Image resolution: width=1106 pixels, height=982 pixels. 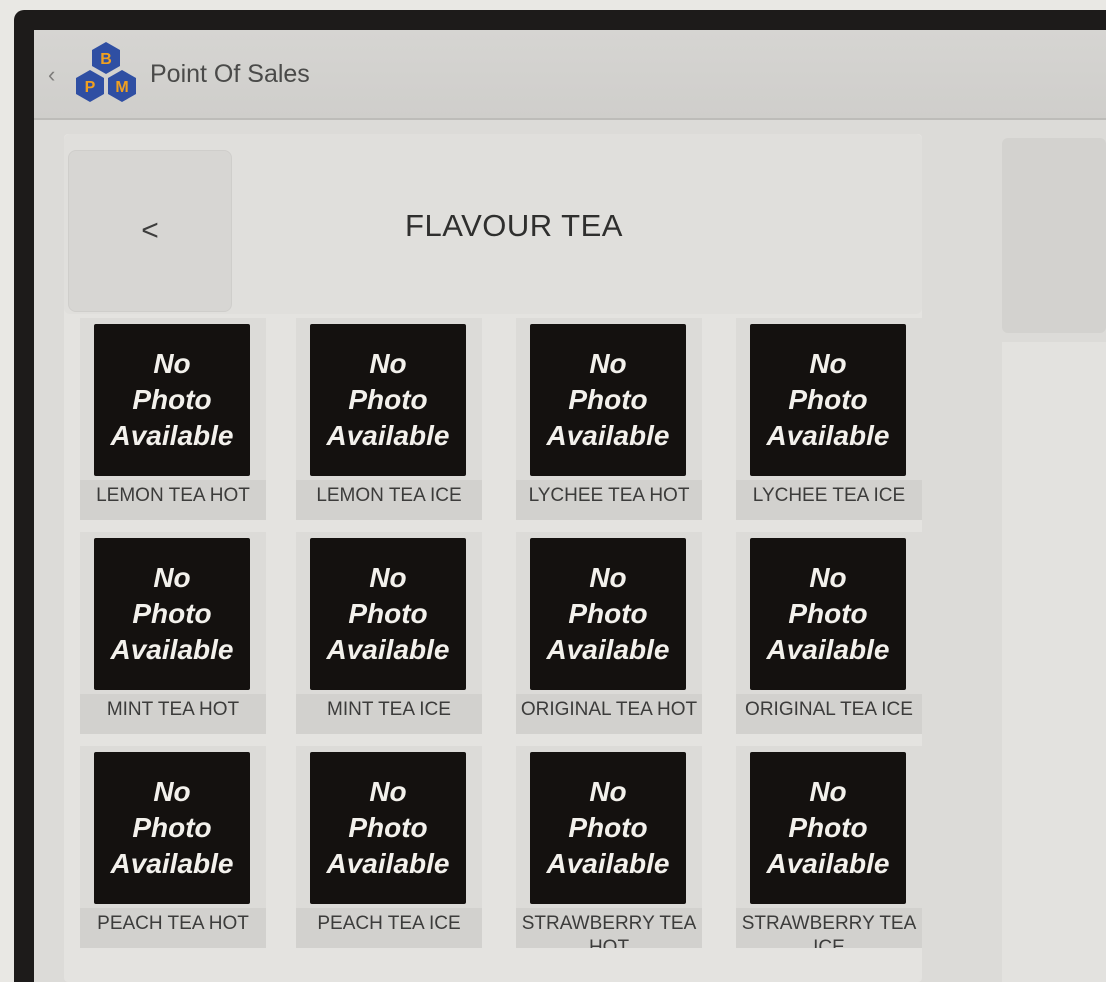 I want to click on product-label: LYCHEE TEA ICE, so click(x=829, y=500).